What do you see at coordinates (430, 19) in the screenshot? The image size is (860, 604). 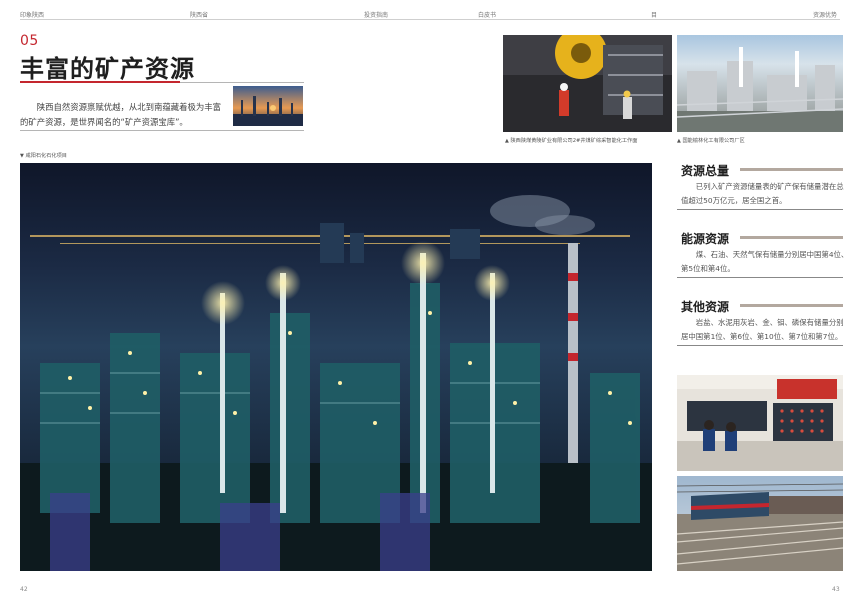 I see `header-rule` at bounding box center [430, 19].